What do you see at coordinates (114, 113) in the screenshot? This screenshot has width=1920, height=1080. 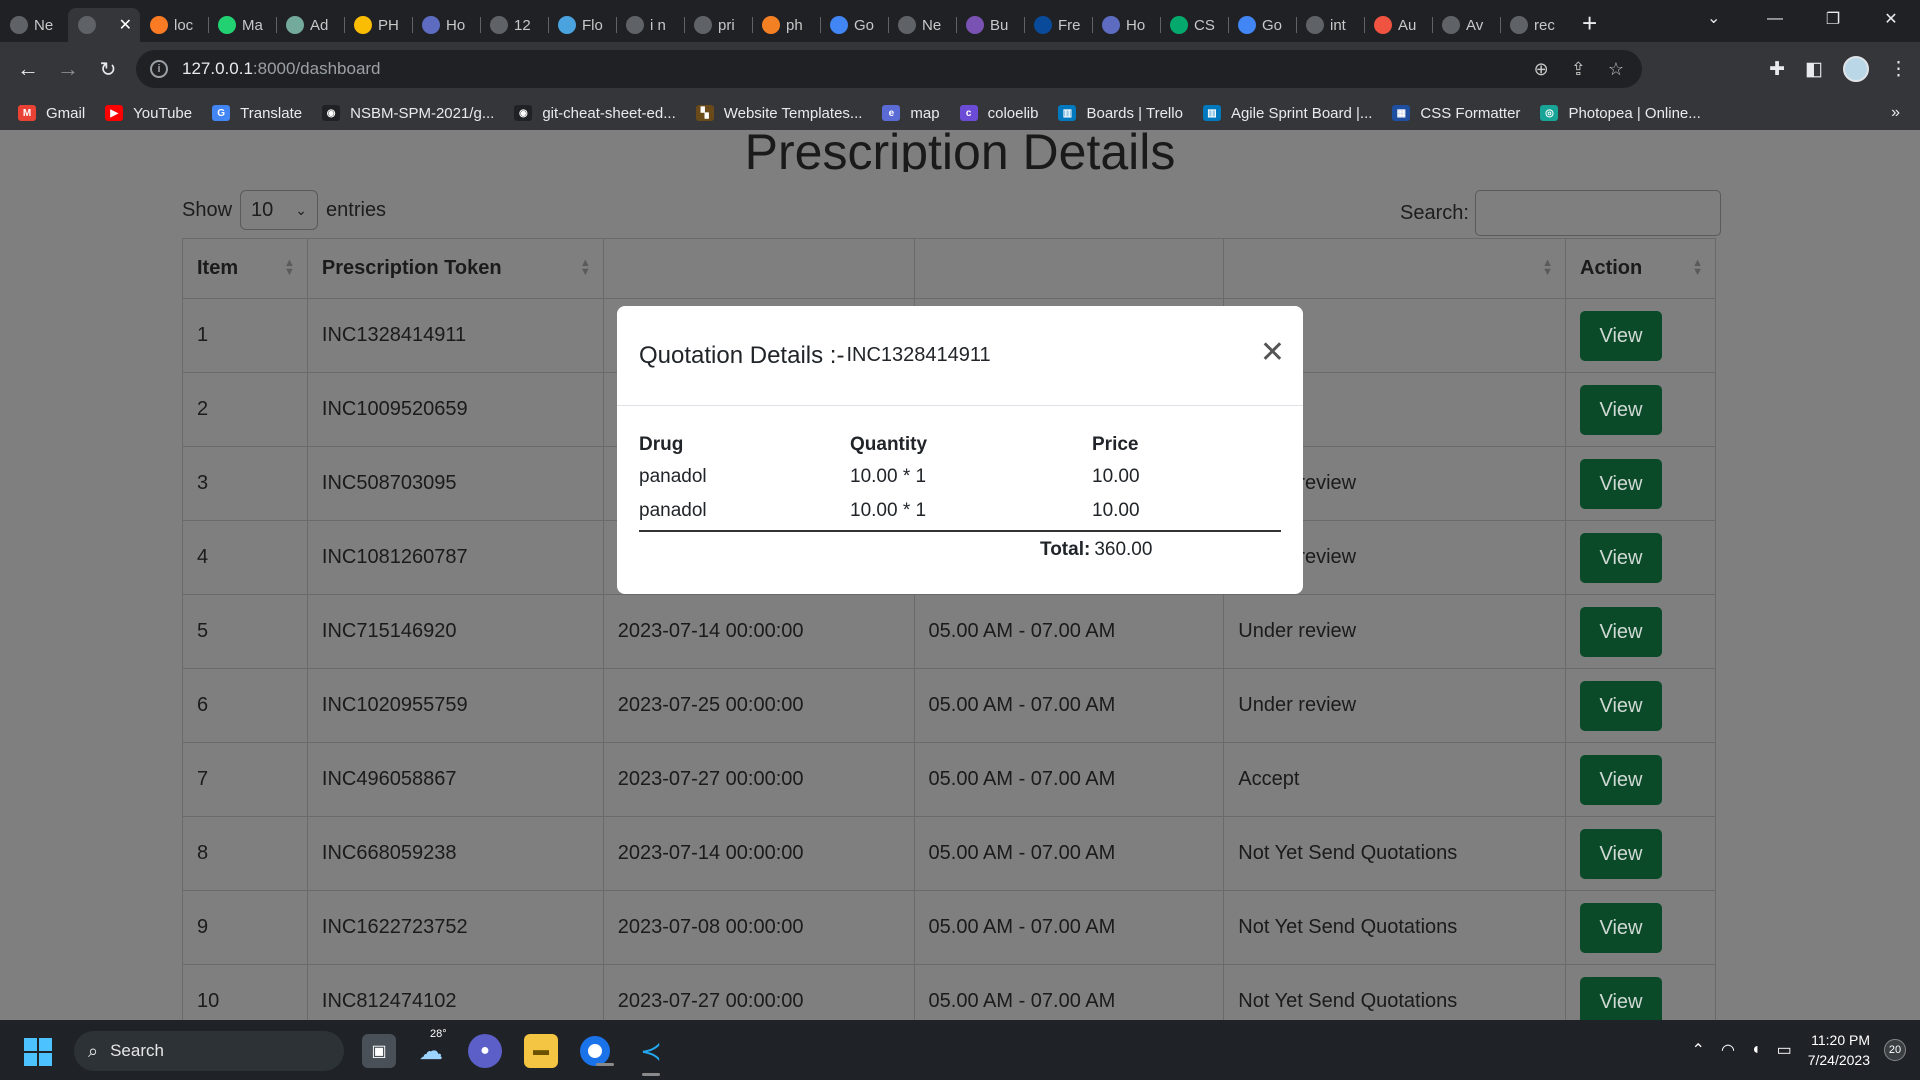 I see `youtube-icon: ▶` at bounding box center [114, 113].